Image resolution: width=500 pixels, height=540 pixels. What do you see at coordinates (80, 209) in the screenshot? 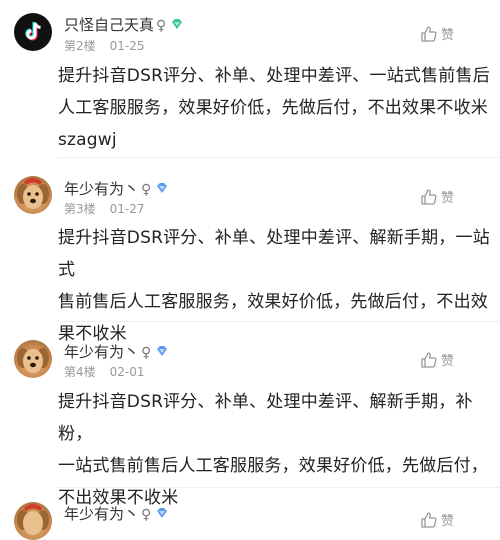
I see `floor-number: 第3楼` at bounding box center [80, 209].